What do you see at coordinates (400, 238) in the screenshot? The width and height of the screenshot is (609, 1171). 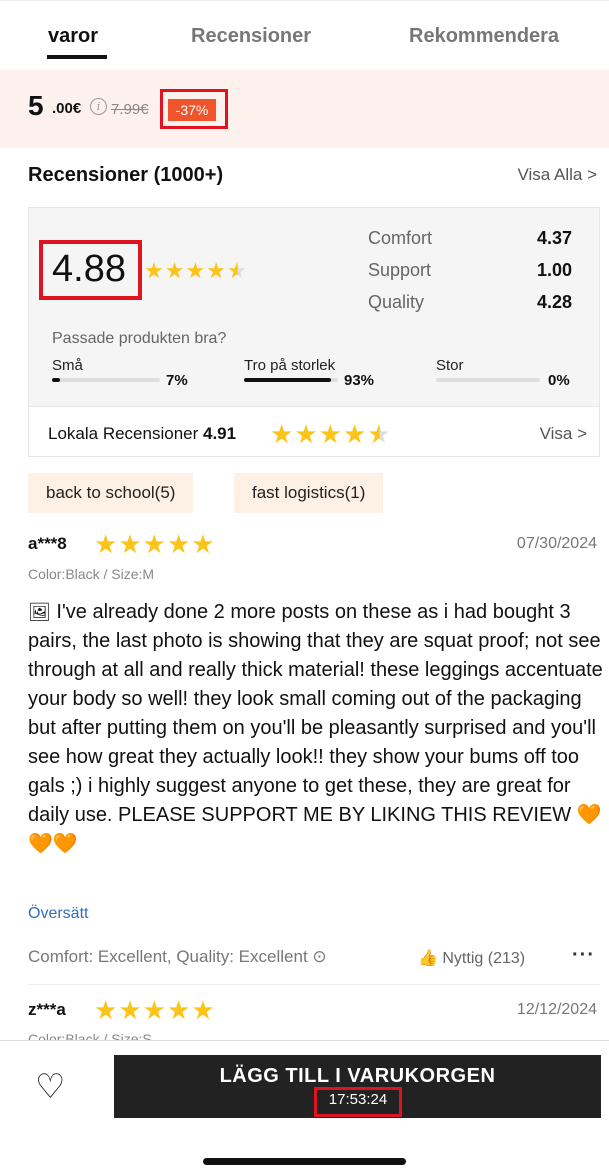 I see `dimension-label-comfort: Comfort` at bounding box center [400, 238].